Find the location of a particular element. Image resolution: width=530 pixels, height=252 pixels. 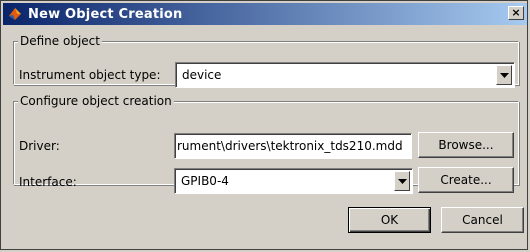

instrument-type-value: device is located at coordinates (202, 75).